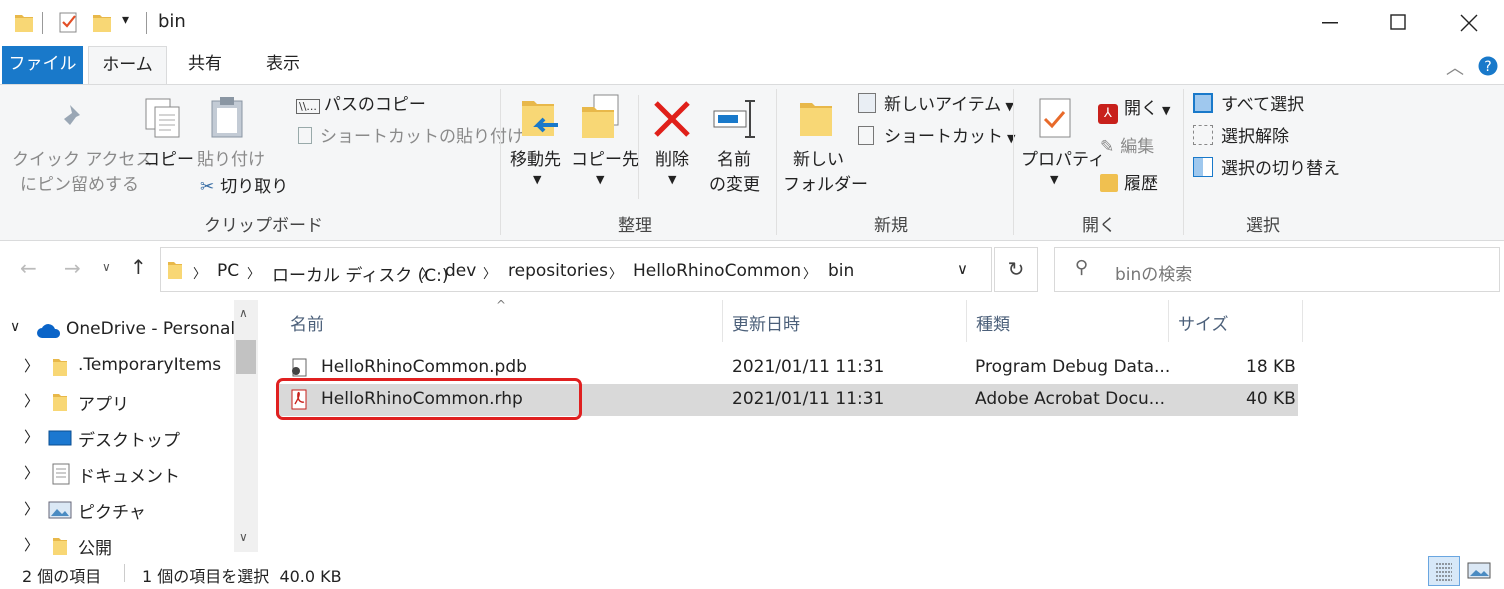 The image size is (1504, 589). I want to click on nav-label: .TemporaryItems, so click(150, 365).